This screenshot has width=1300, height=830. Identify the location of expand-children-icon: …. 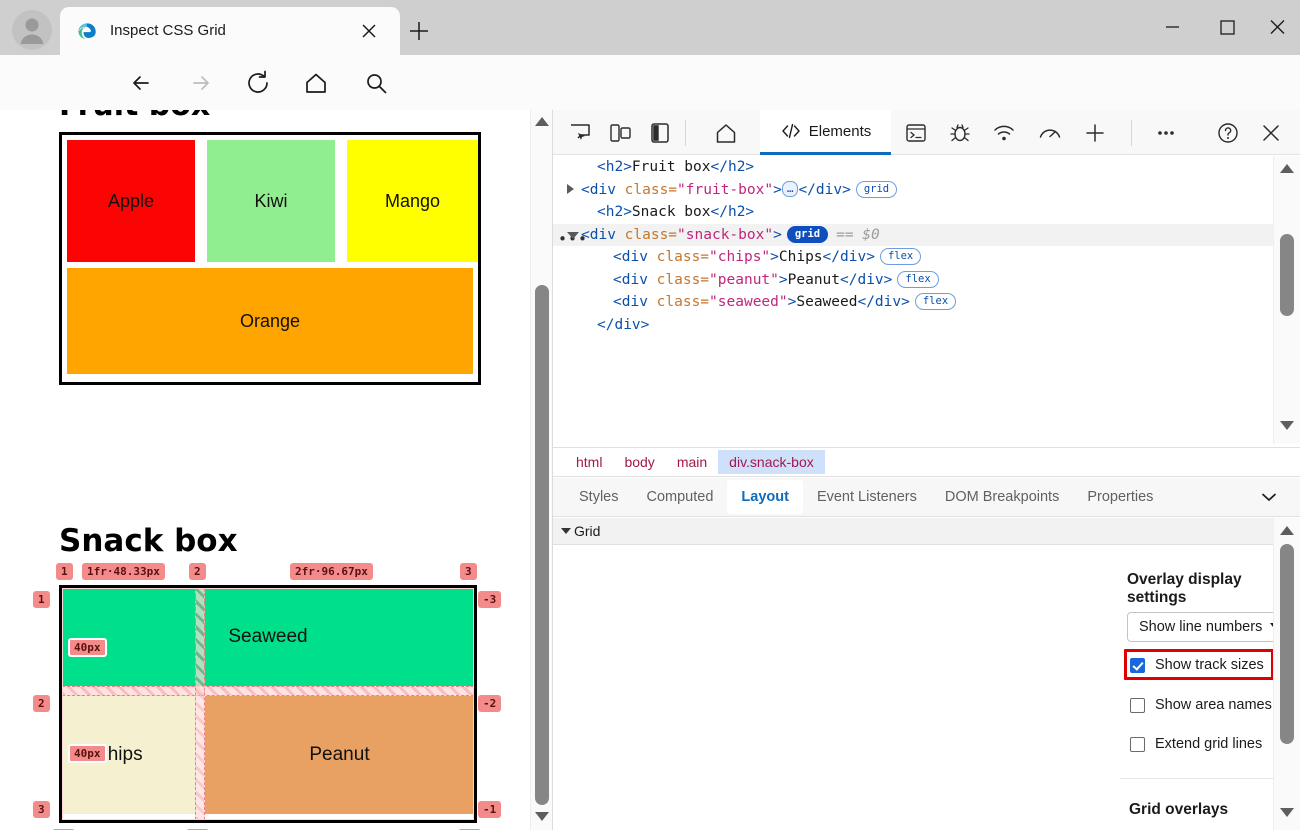
(790, 188).